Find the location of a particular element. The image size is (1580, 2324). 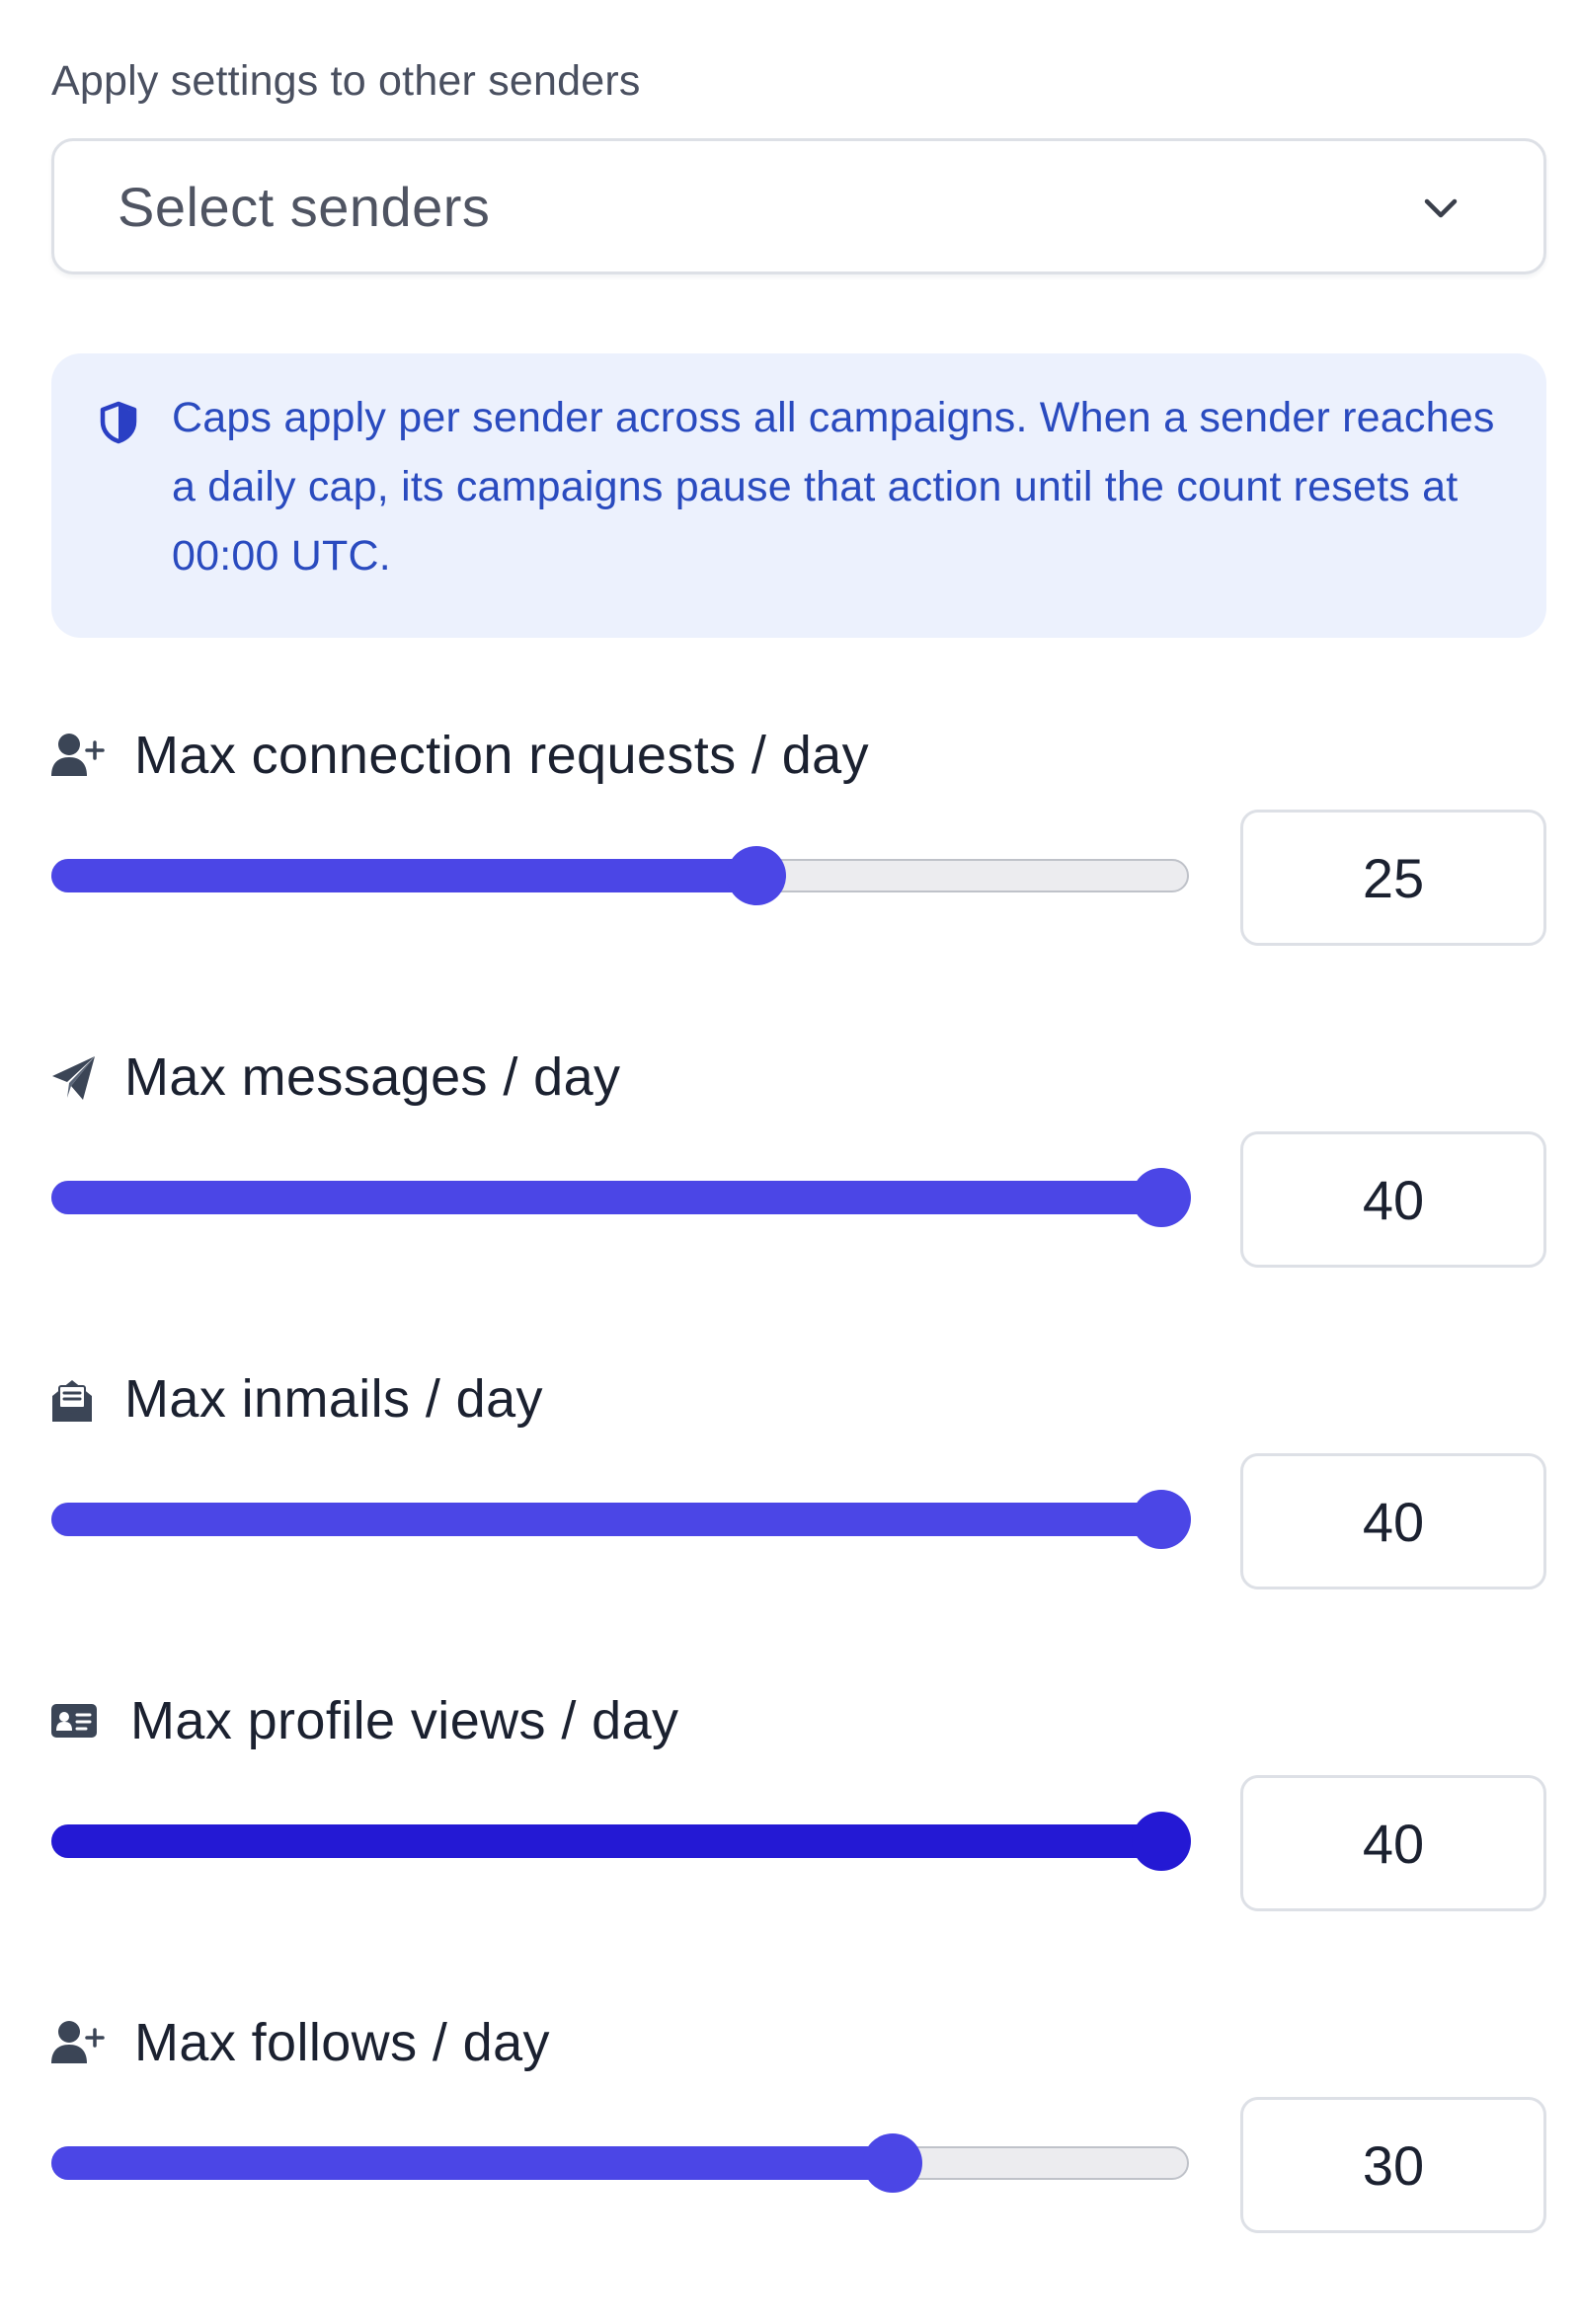

profile-views-input: 40 is located at coordinates (1393, 1843).